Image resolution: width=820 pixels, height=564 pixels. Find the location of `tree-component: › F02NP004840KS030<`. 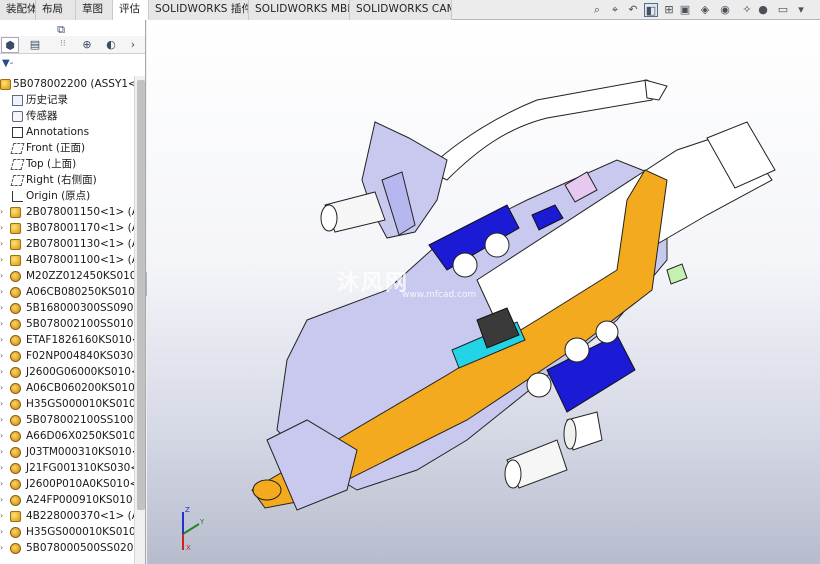

tree-component: › F02NP004840KS030< is located at coordinates (67, 356).